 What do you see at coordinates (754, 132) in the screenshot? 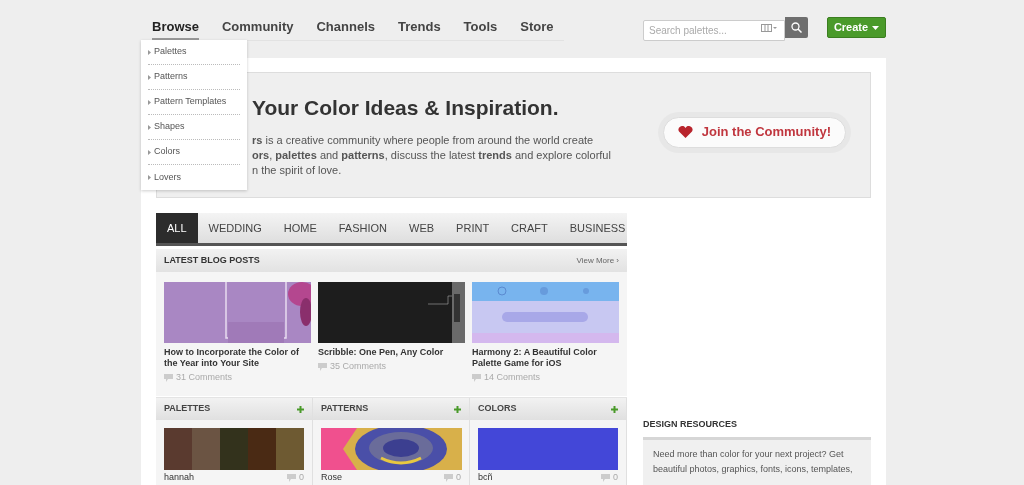
I see `join-button: Join the Community!` at bounding box center [754, 132].